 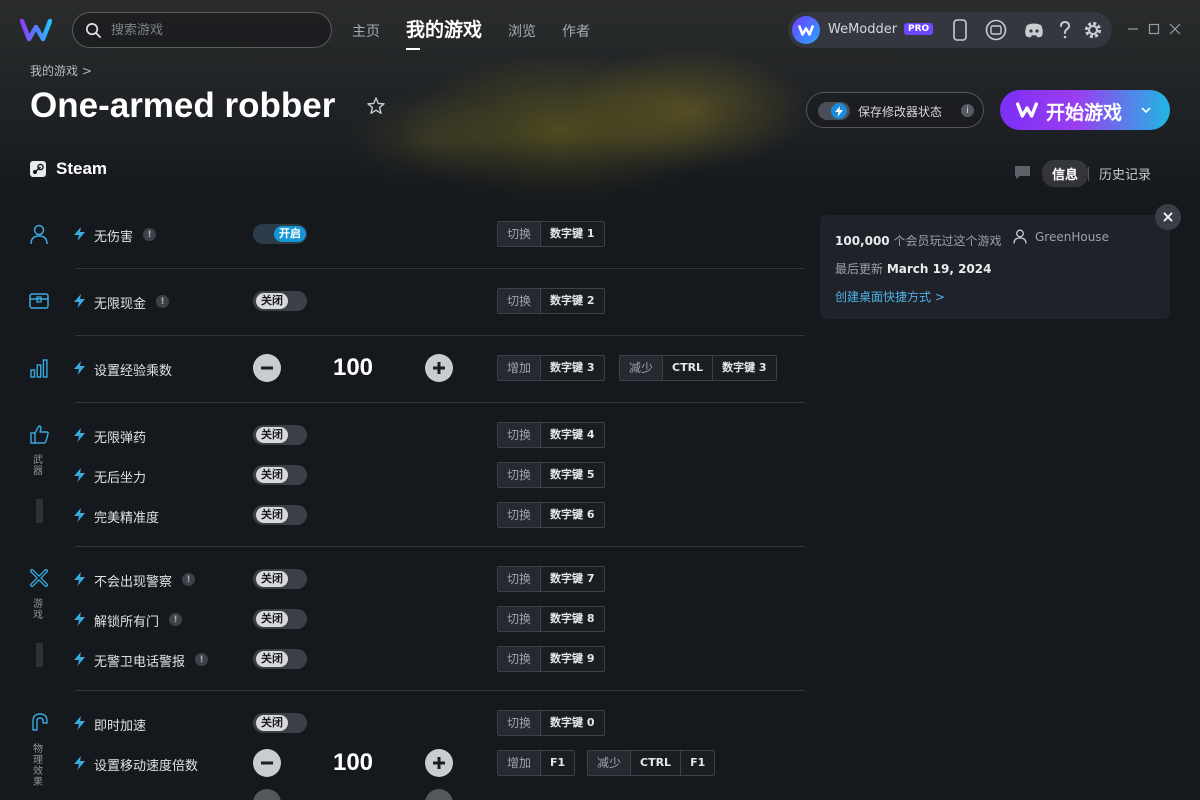 I want to click on cheat-name: 解锁所有门, so click(x=127, y=622).